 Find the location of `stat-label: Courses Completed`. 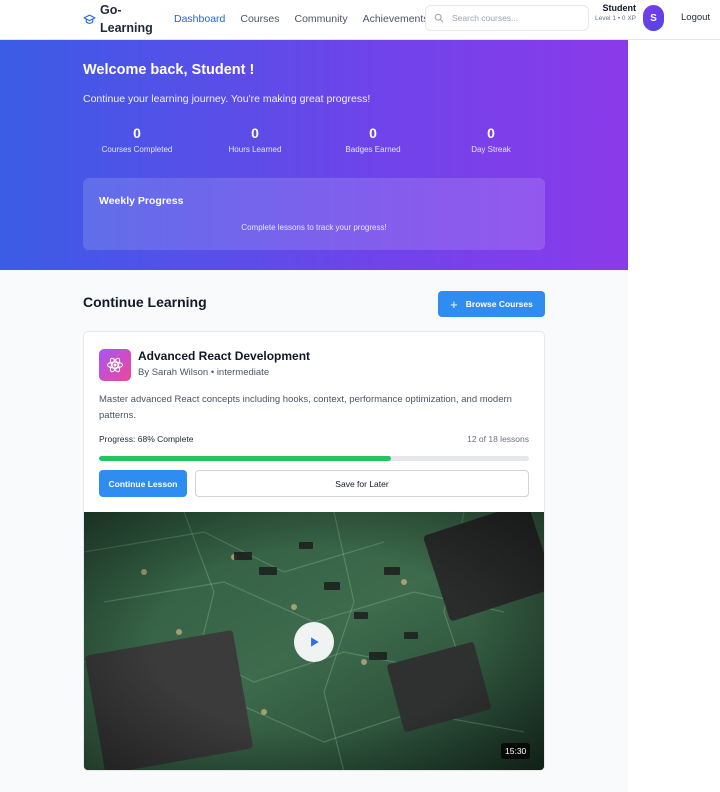

stat-label: Courses Completed is located at coordinates (137, 149).